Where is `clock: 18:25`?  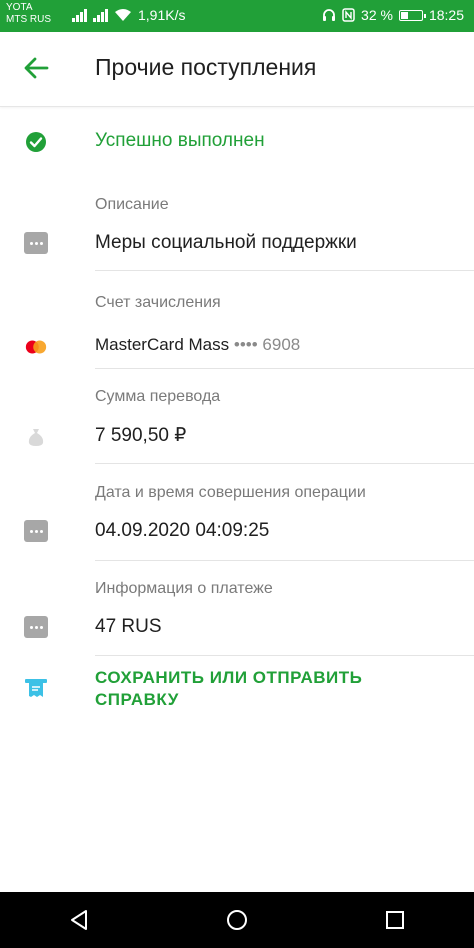
clock: 18:25 is located at coordinates (446, 15).